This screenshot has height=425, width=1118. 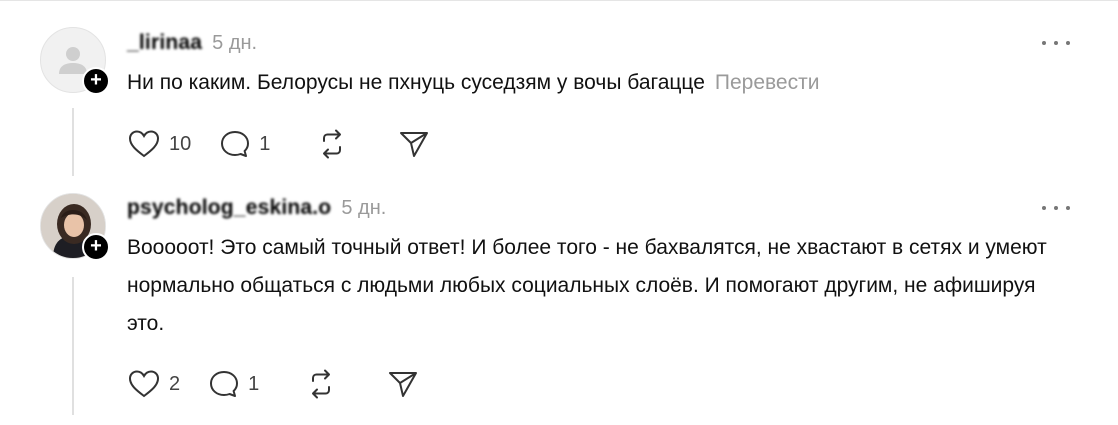 What do you see at coordinates (144, 384) in the screenshot?
I see `heart-icon` at bounding box center [144, 384].